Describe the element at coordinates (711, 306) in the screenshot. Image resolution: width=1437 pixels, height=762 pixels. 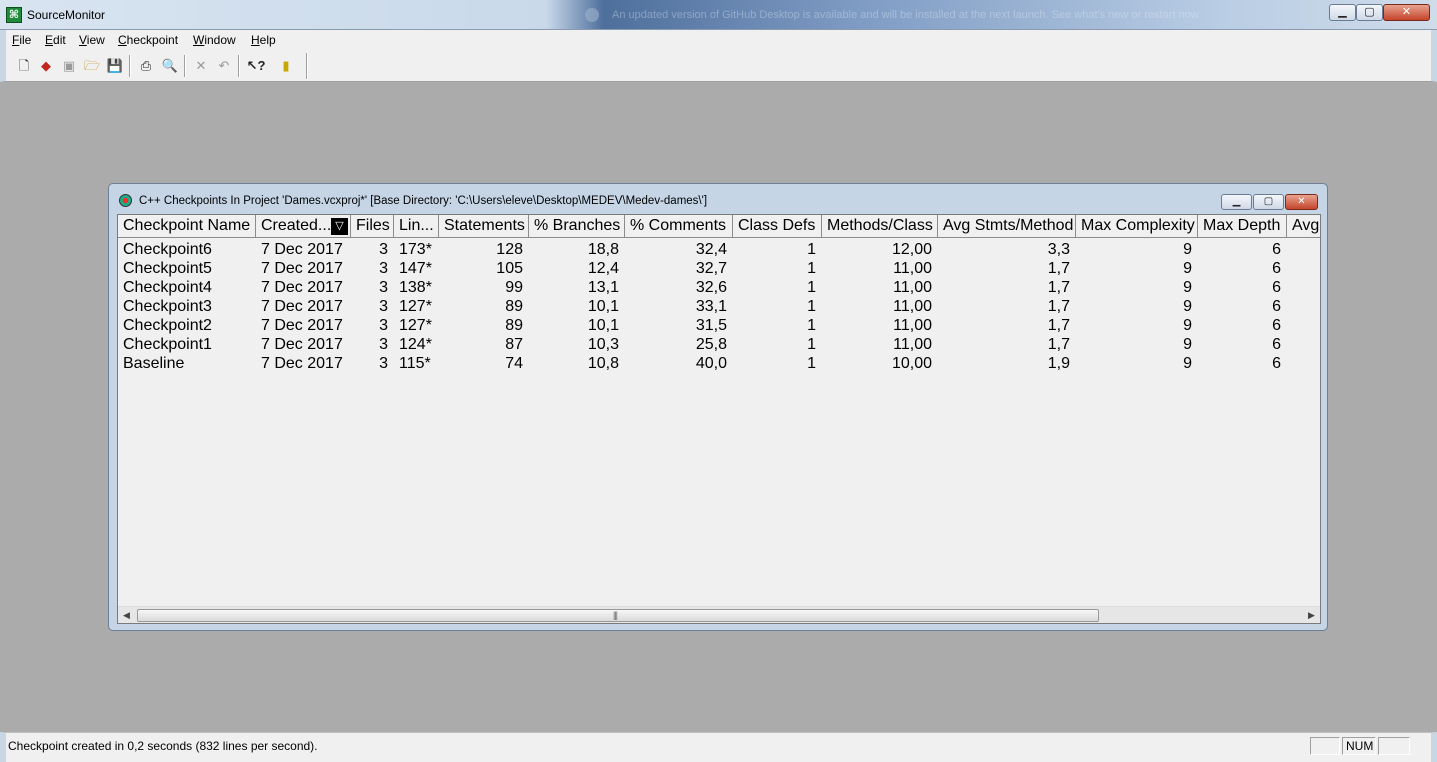
I see `cell-comments: 33,1` at that location.